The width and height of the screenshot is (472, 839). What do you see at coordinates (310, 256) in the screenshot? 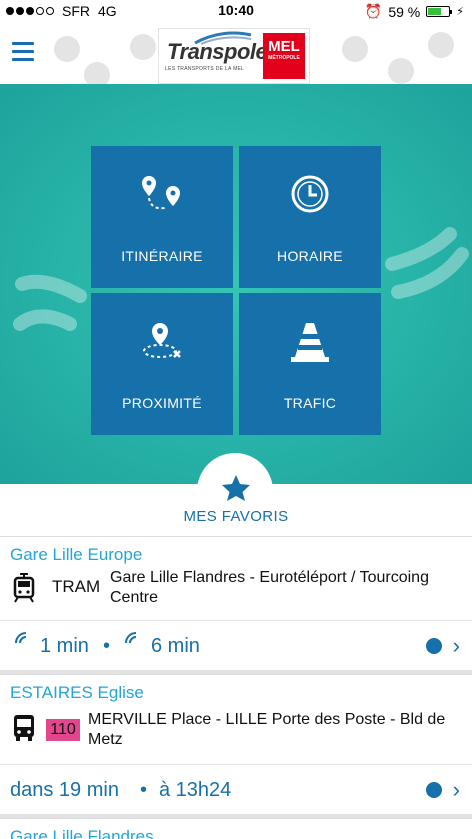
I see `tile-label: HORAIRE` at bounding box center [310, 256].